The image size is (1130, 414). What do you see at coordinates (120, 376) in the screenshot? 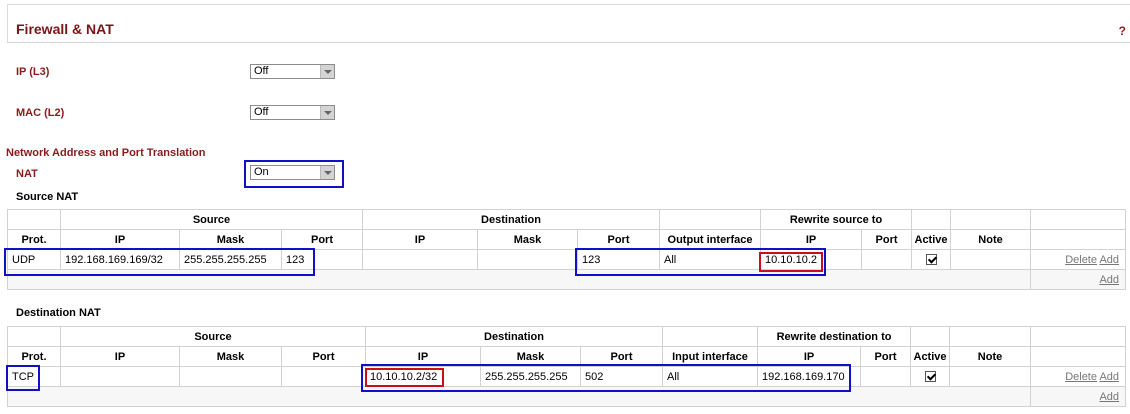
I see `cell-src-ip` at bounding box center [120, 376].